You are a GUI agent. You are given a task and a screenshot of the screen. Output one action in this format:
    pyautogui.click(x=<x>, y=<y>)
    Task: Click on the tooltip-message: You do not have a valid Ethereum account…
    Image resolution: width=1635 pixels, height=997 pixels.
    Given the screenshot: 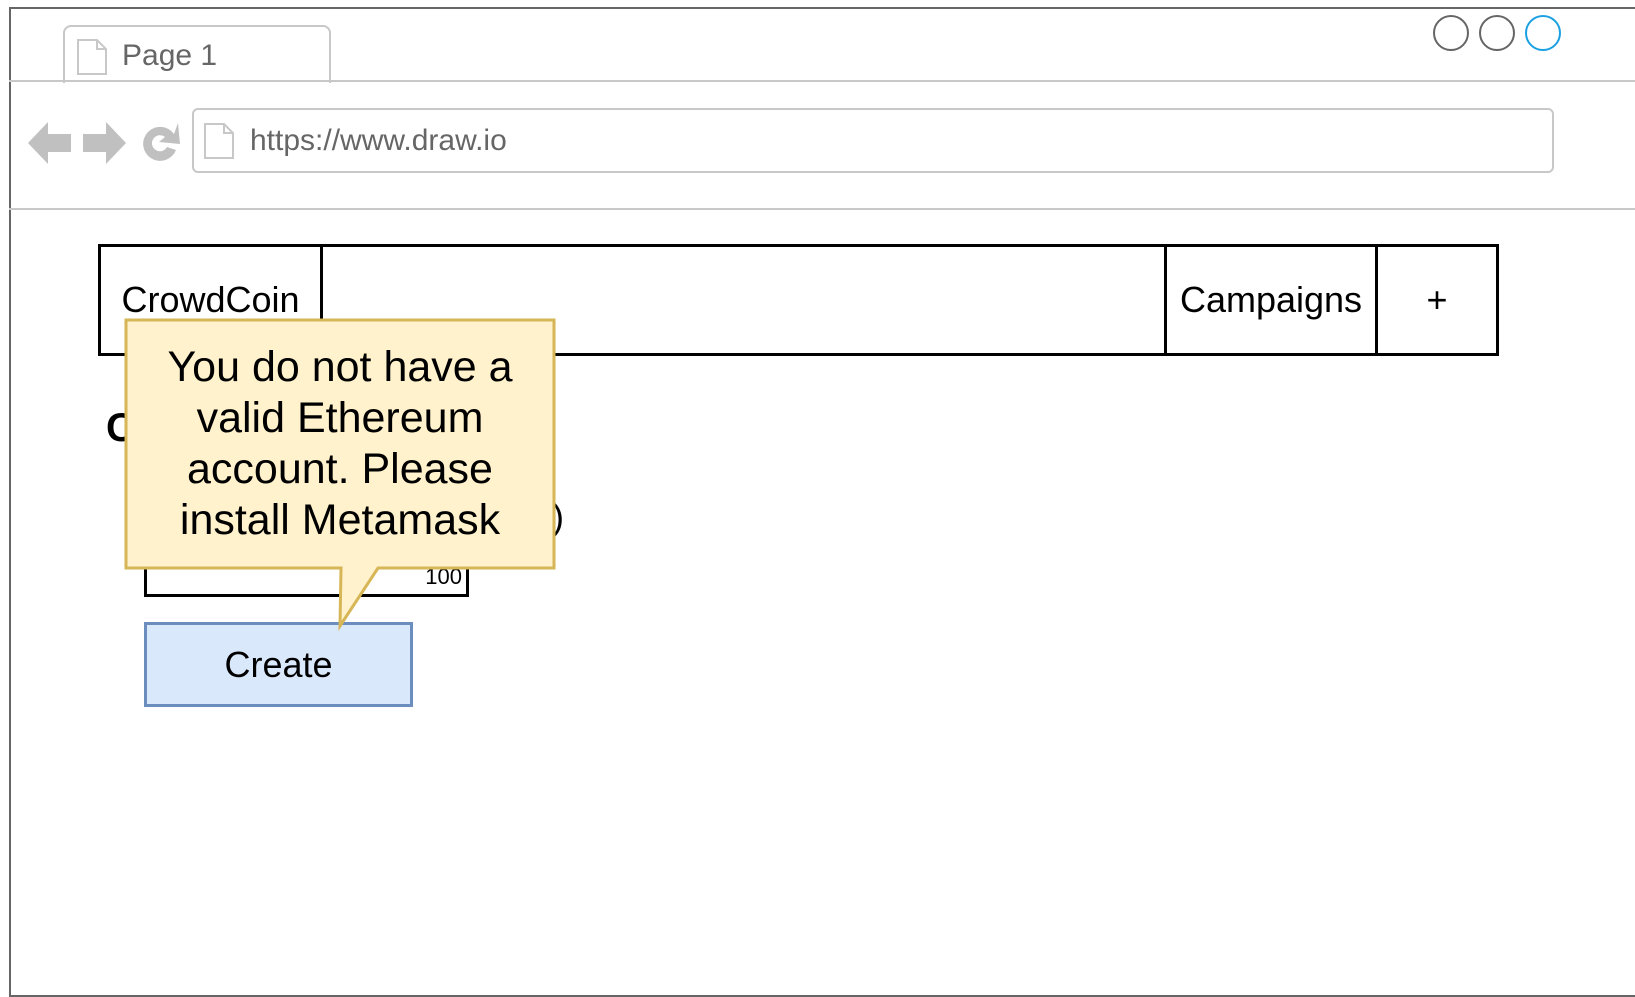 What is the action you would take?
    pyautogui.click(x=340, y=443)
    